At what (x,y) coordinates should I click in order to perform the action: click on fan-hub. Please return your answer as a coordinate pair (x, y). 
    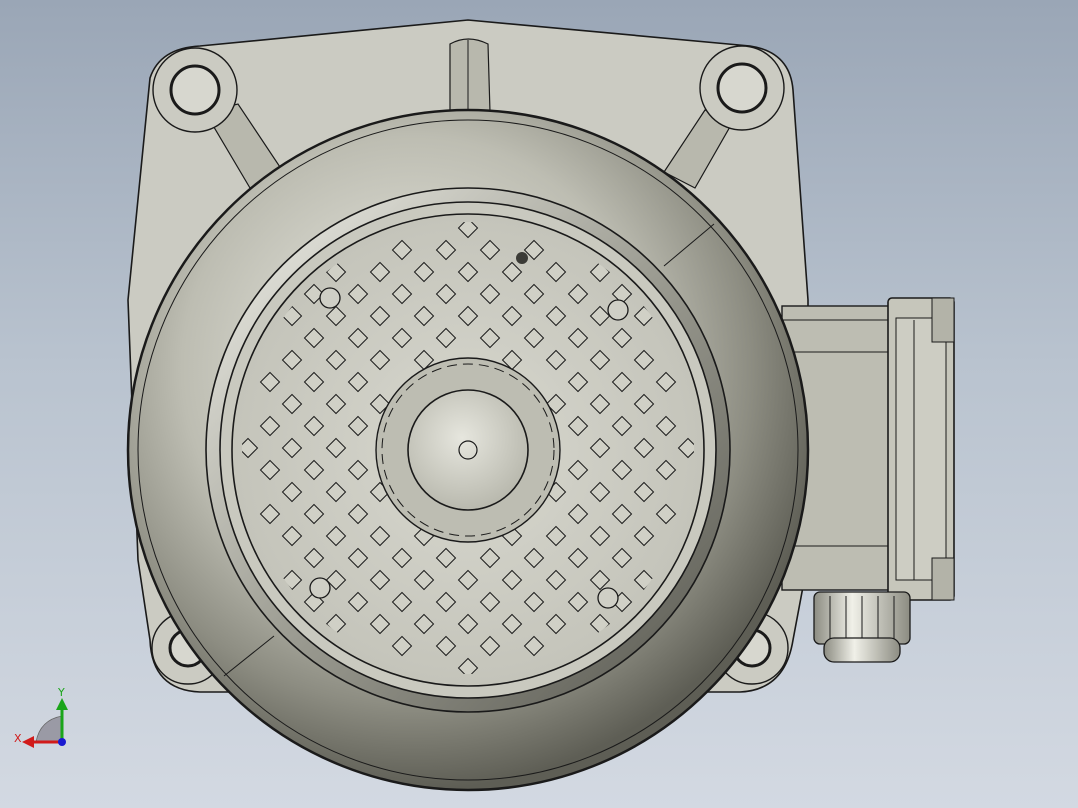
    Looking at the image, I should click on (468, 450).